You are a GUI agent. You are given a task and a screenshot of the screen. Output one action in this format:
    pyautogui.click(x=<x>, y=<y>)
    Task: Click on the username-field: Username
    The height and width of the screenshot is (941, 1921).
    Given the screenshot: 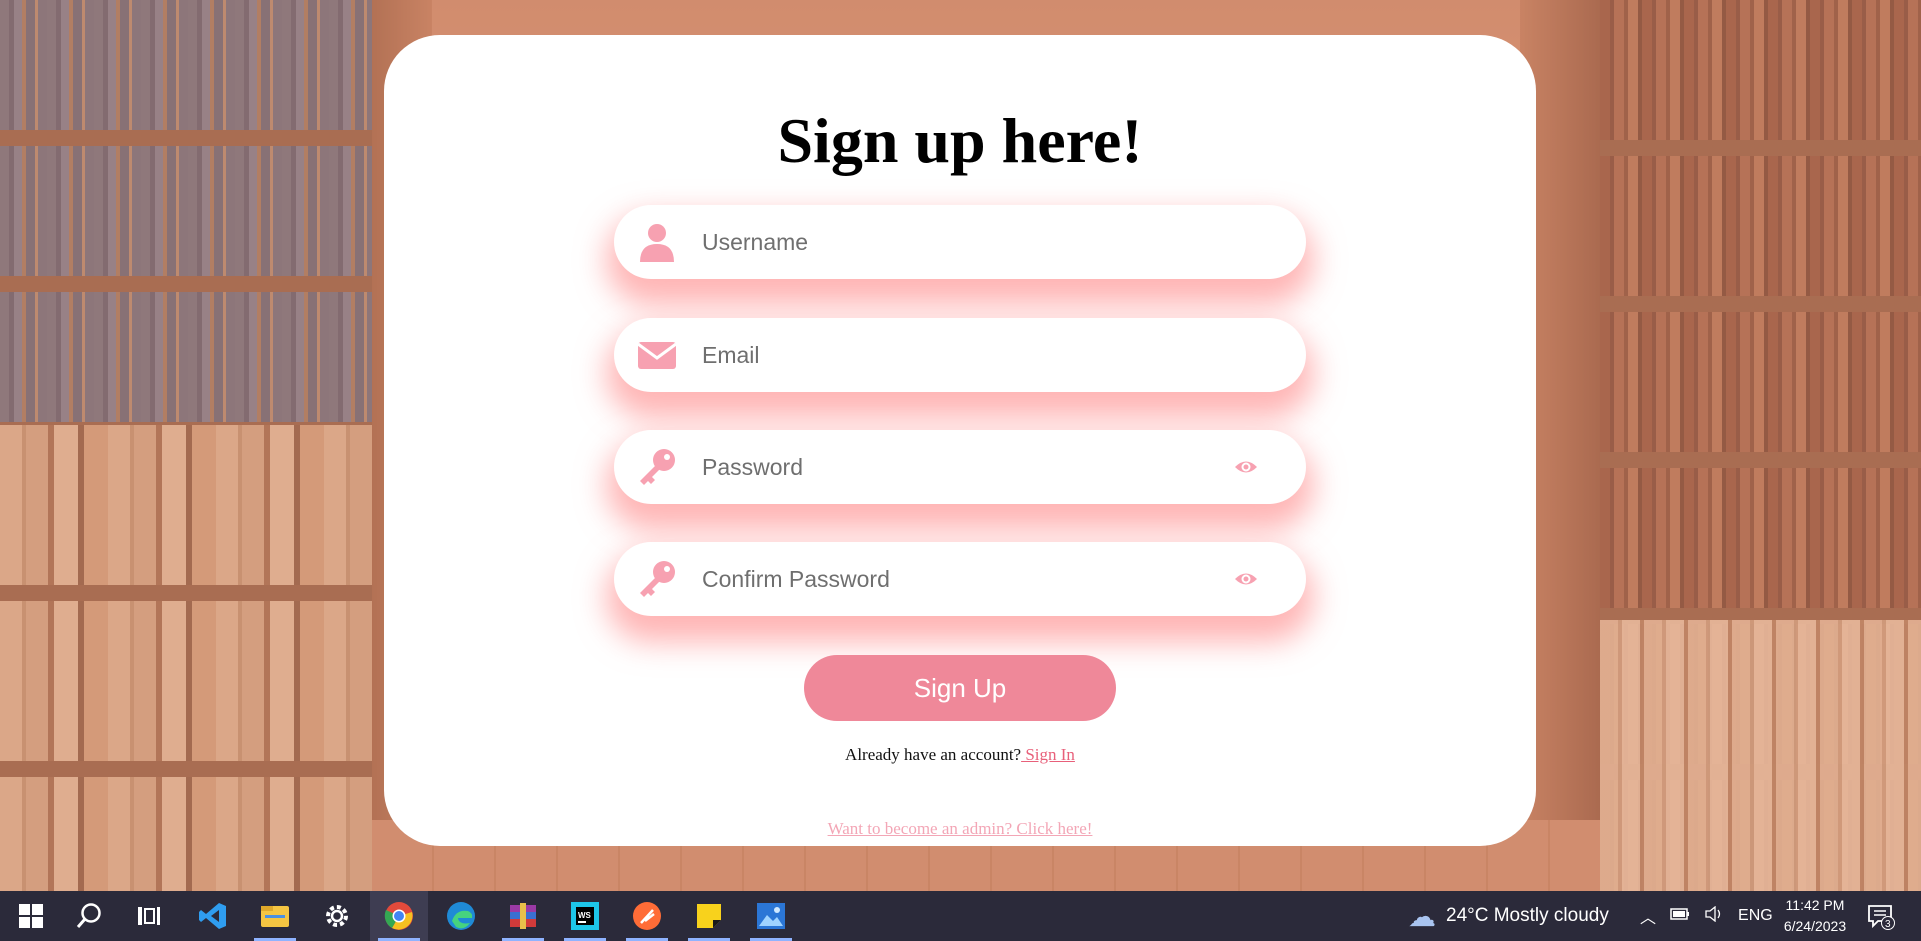 What is the action you would take?
    pyautogui.click(x=960, y=242)
    